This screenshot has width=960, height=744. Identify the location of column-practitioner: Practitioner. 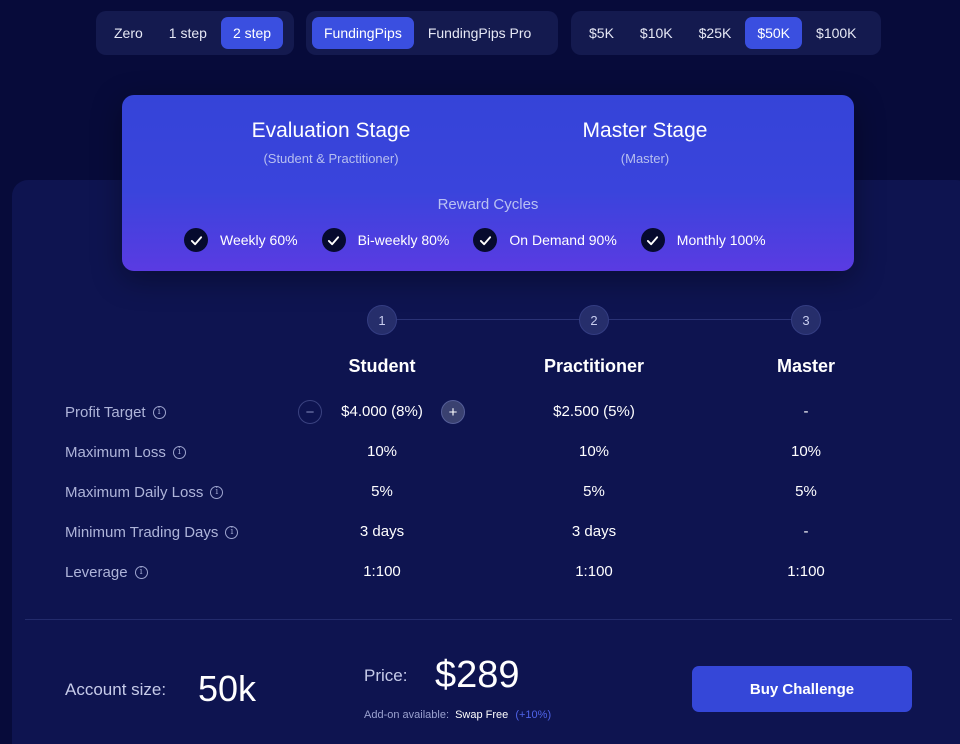
(594, 366).